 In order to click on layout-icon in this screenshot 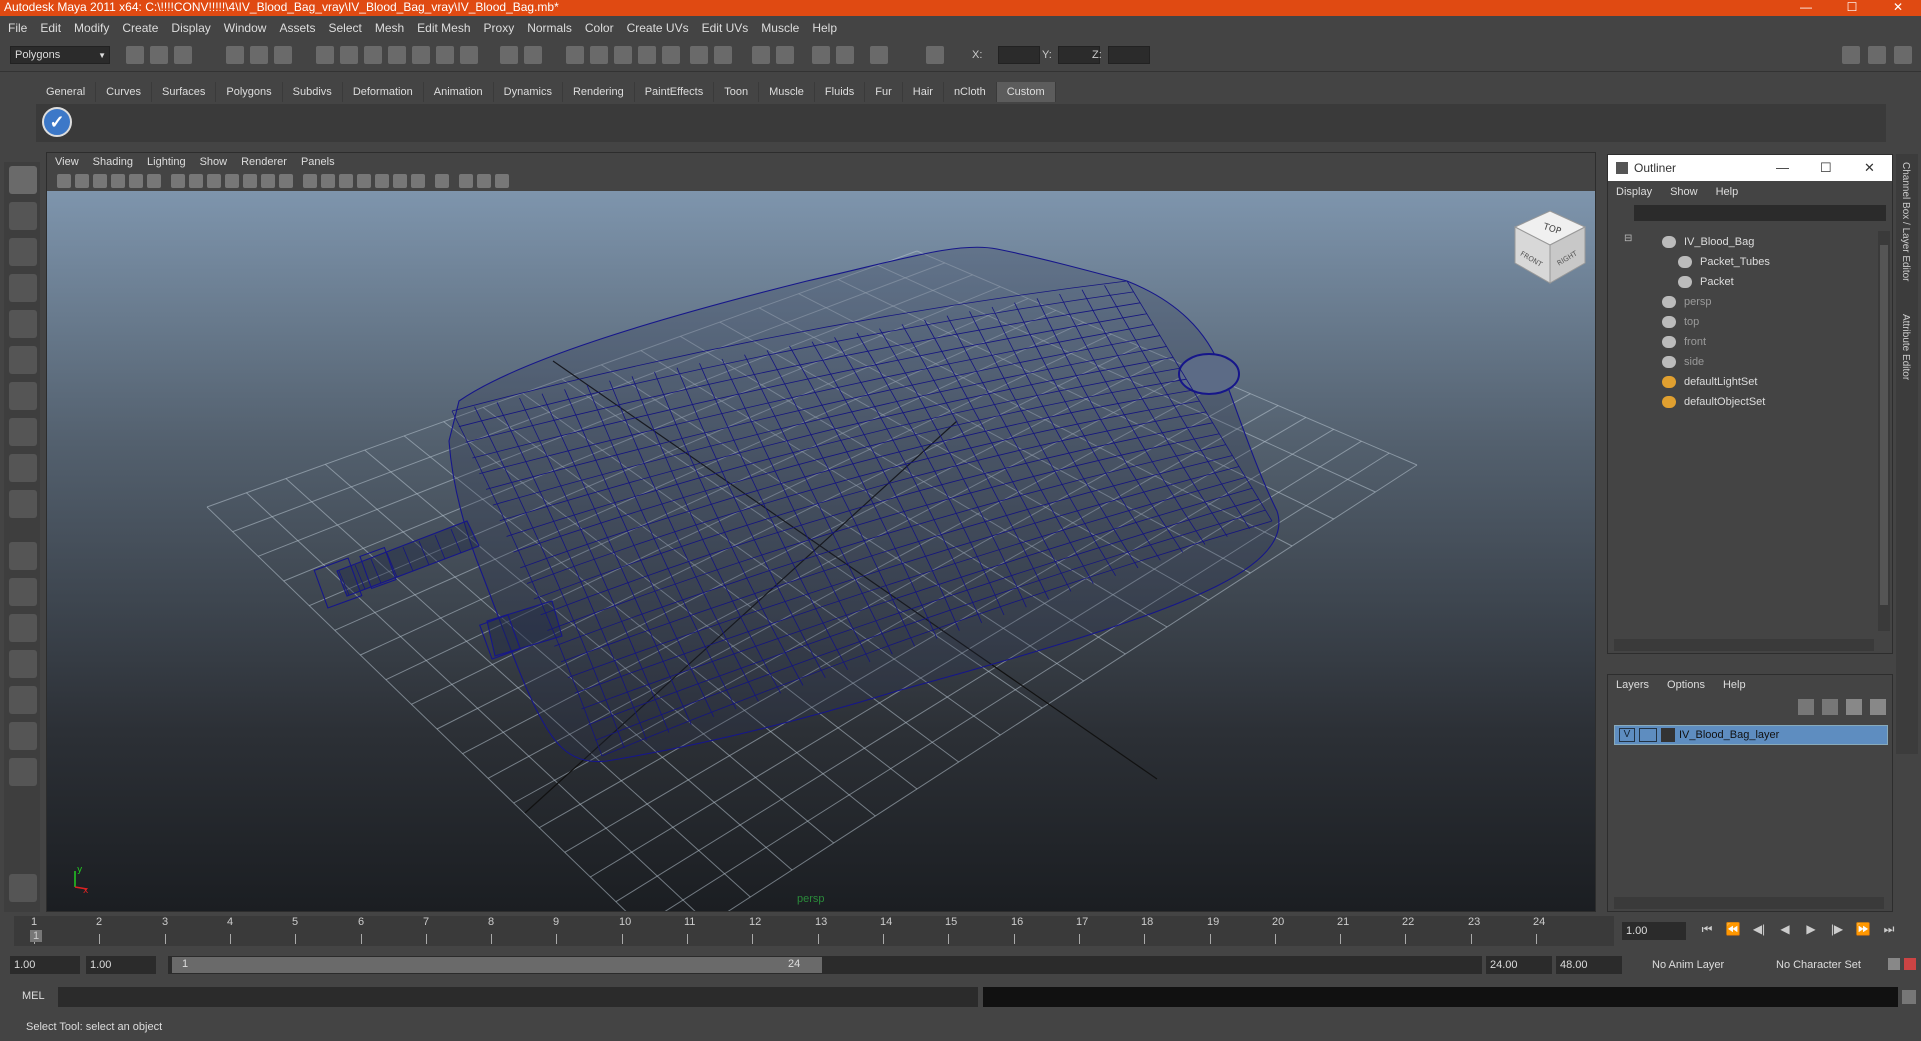, I will do `click(761, 55)`.